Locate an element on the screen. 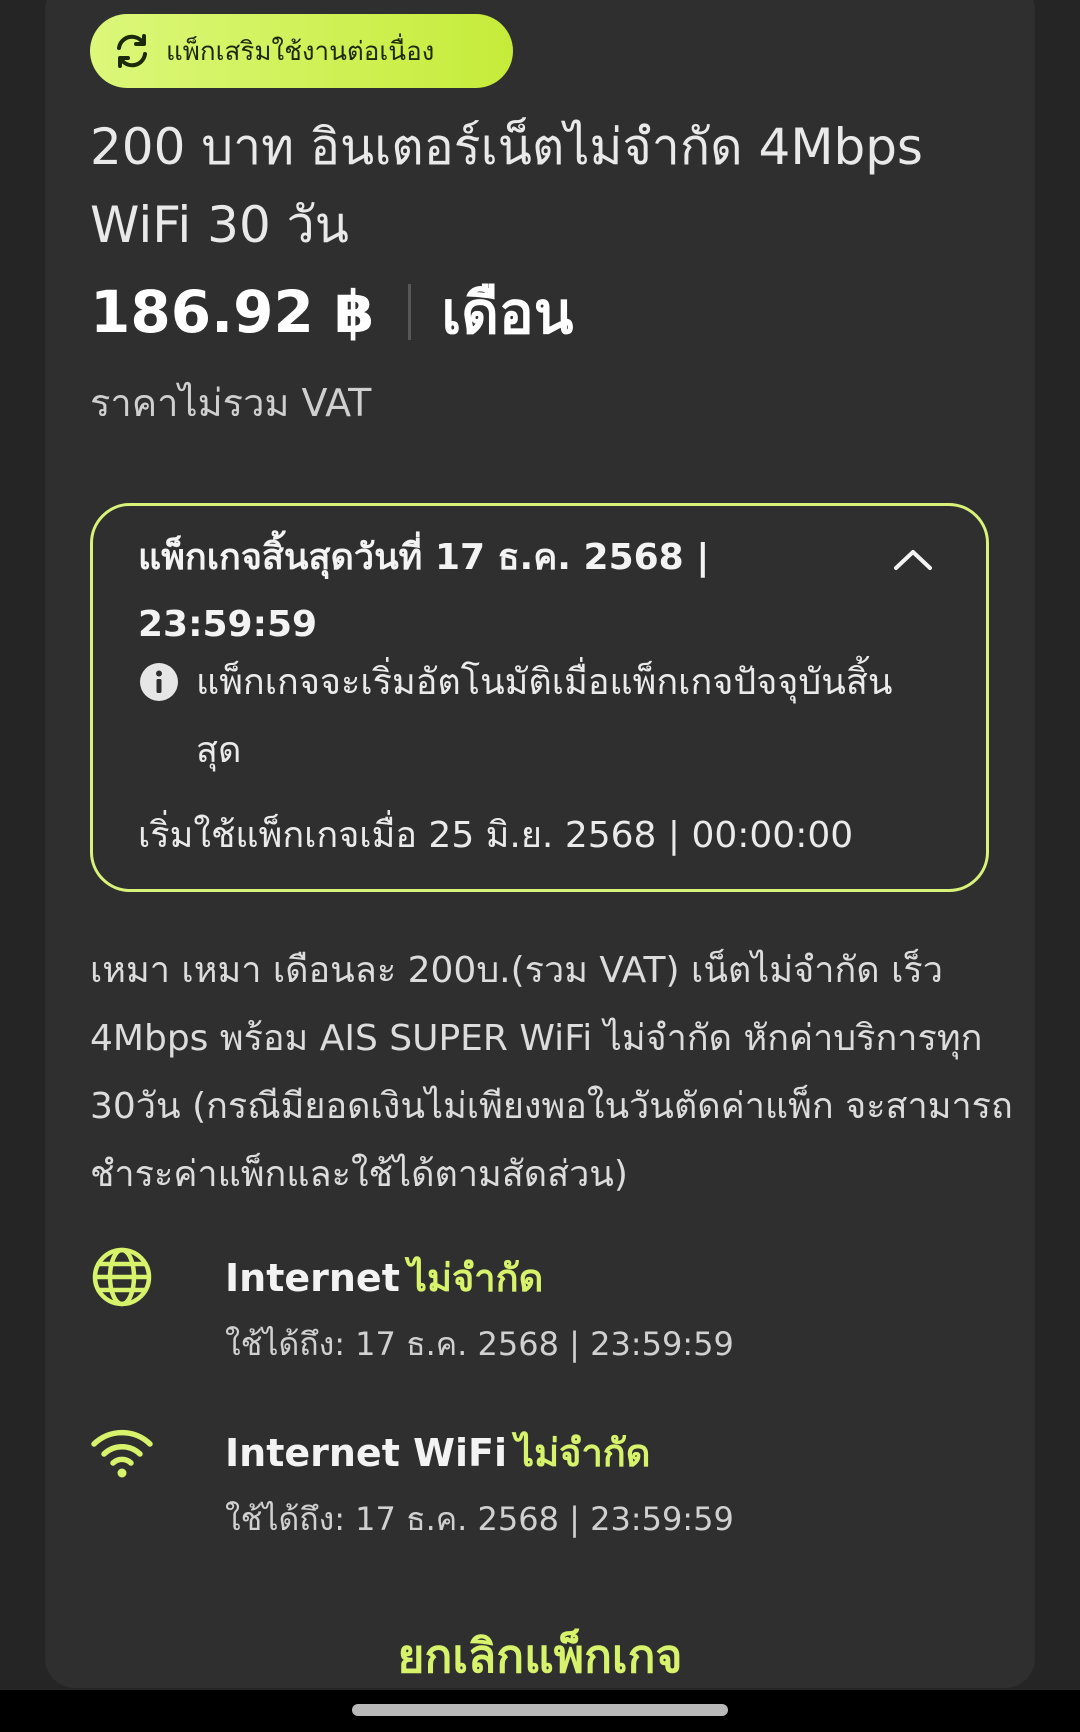 This screenshot has width=1080, height=1732. info-icon is located at coordinates (159, 682).